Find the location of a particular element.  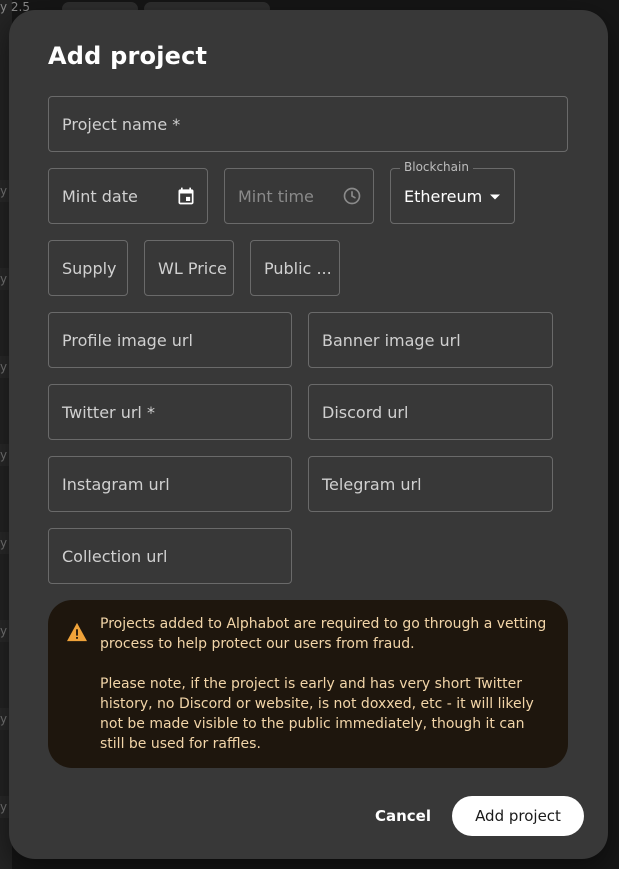

project-name-input: Project name * is located at coordinates (308, 124).